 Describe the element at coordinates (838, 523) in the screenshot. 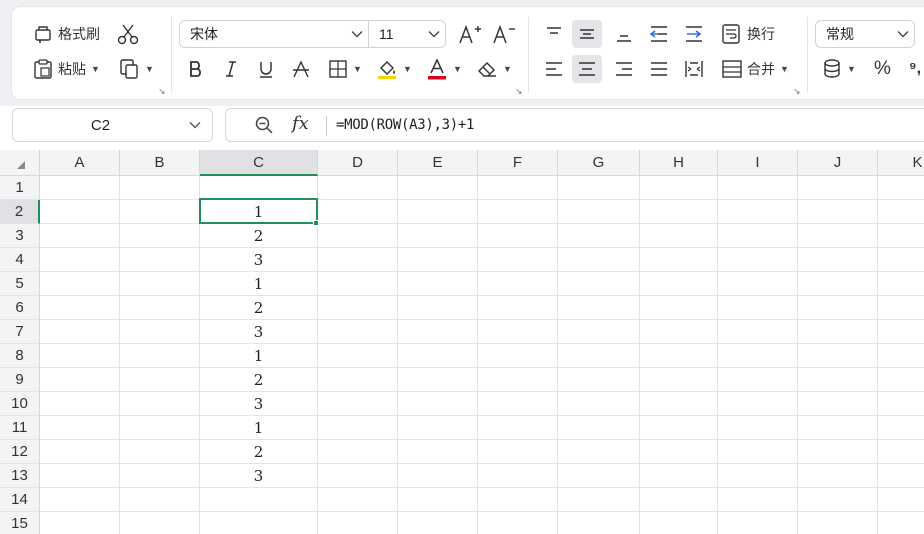

I see `cell-j15` at that location.